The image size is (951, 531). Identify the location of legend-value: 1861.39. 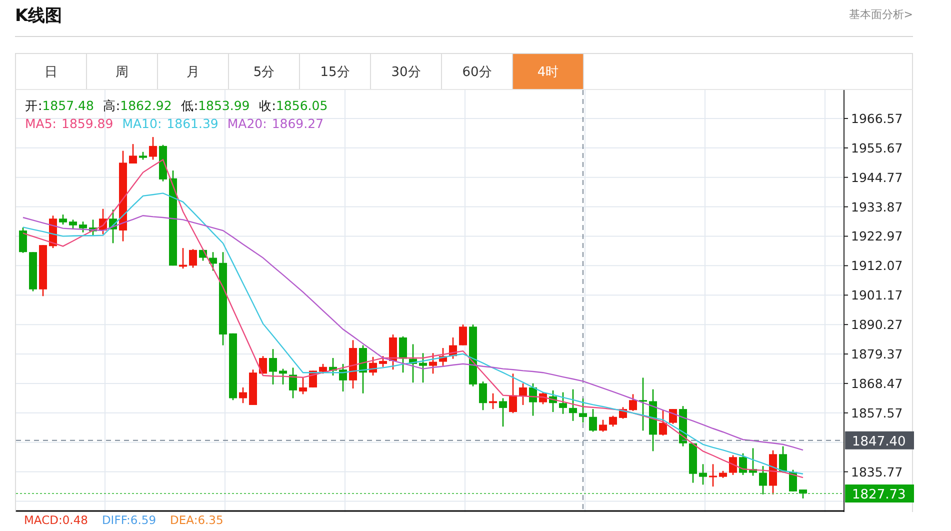
(192, 124).